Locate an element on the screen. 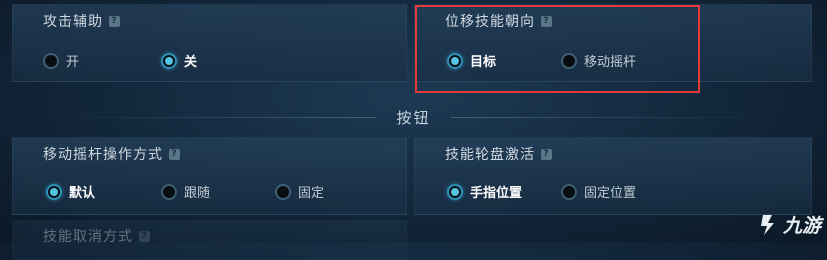 This screenshot has height=260, width=827. cancel-mode-title: 技能取消方式 ? is located at coordinates (96, 236).